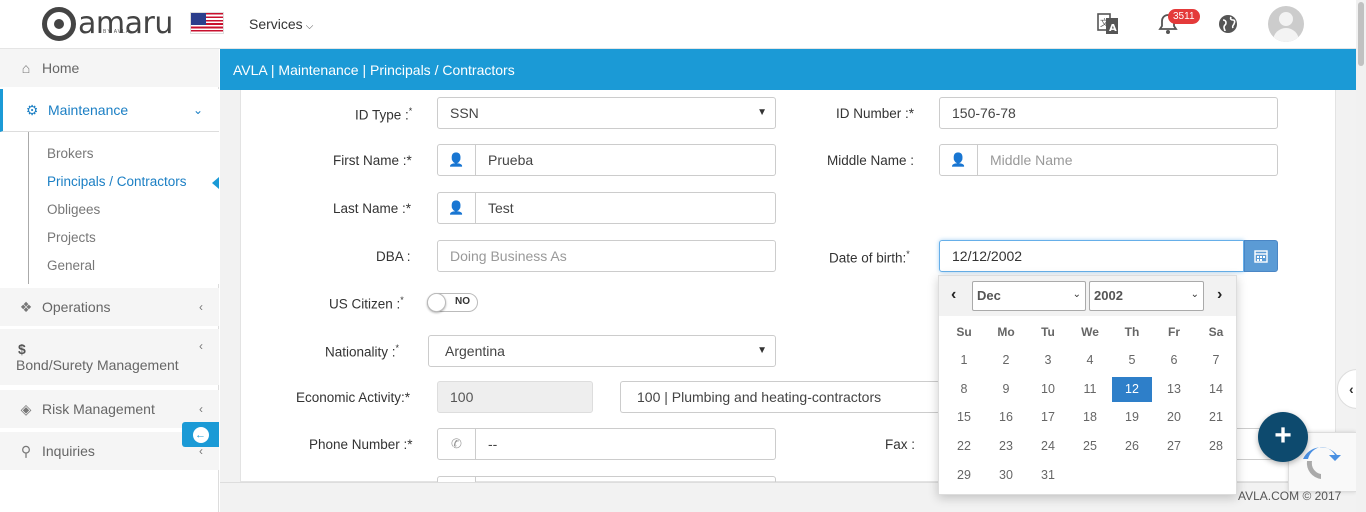 The width and height of the screenshot is (1366, 512). Describe the element at coordinates (1132, 332) in the screenshot. I see `weekday-header: Th` at that location.